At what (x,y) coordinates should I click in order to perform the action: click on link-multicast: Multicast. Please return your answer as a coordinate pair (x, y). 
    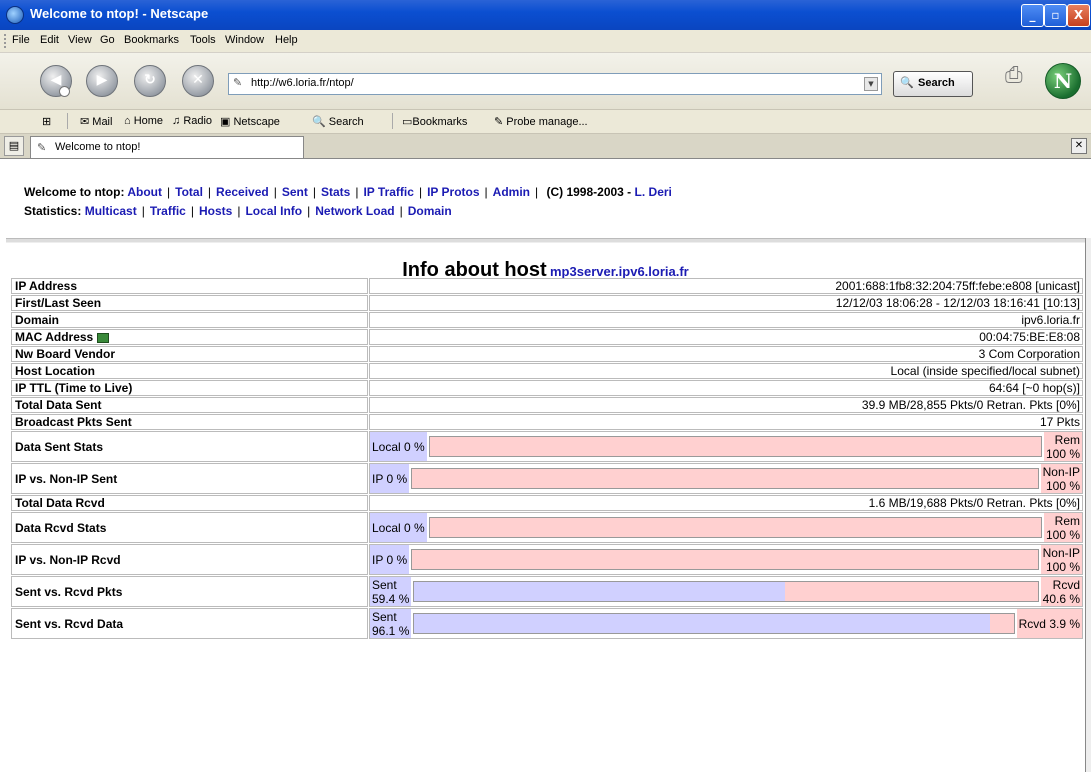
    Looking at the image, I should click on (111, 211).